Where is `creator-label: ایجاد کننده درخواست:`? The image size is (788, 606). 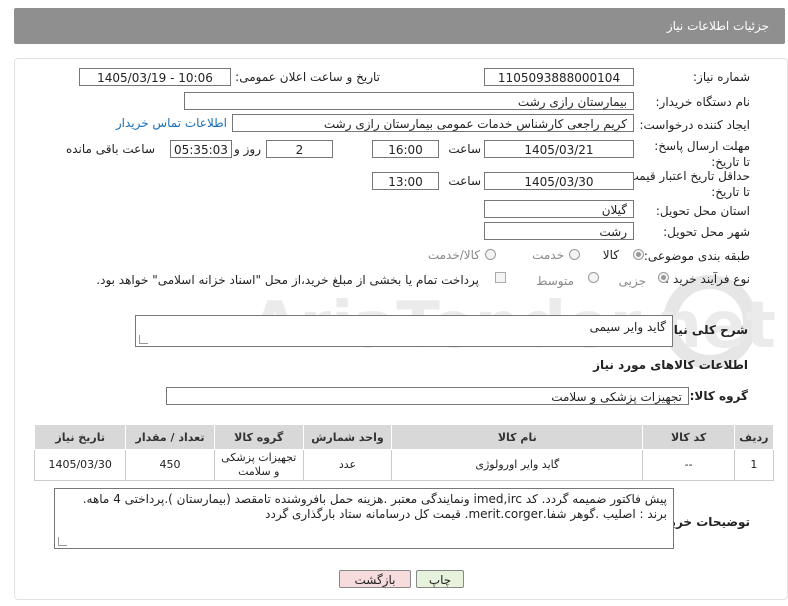 creator-label: ایجاد کننده درخواست: is located at coordinates (694, 125).